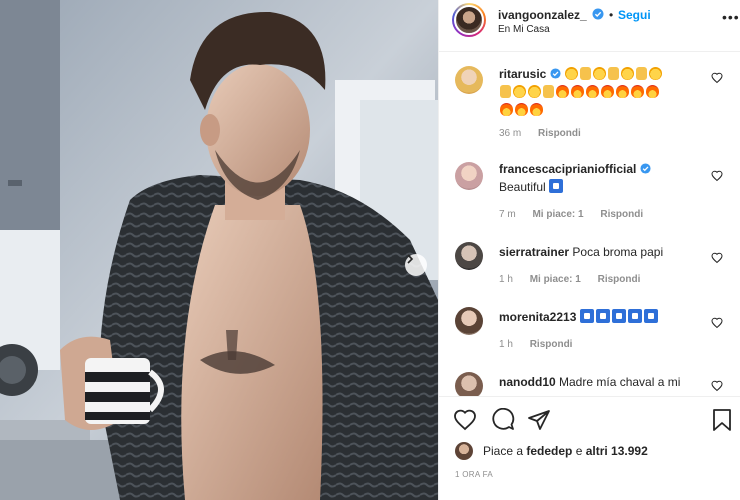  I want to click on comment-meta: 7 m Mi piace: 1 Rispondi, so click(578, 214).